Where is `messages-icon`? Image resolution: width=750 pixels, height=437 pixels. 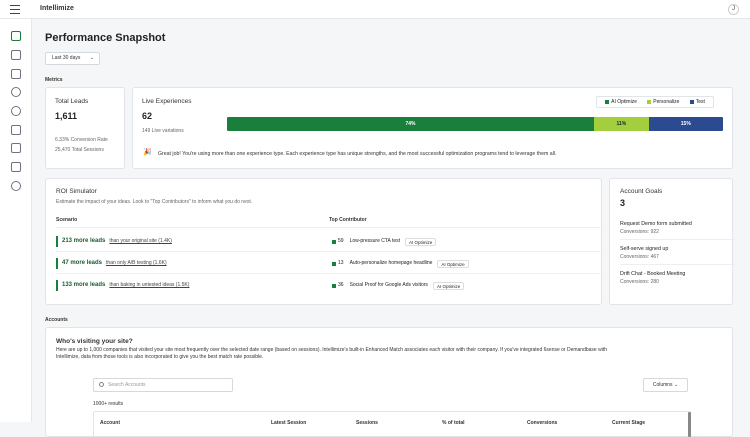
messages-icon is located at coordinates (16, 167).